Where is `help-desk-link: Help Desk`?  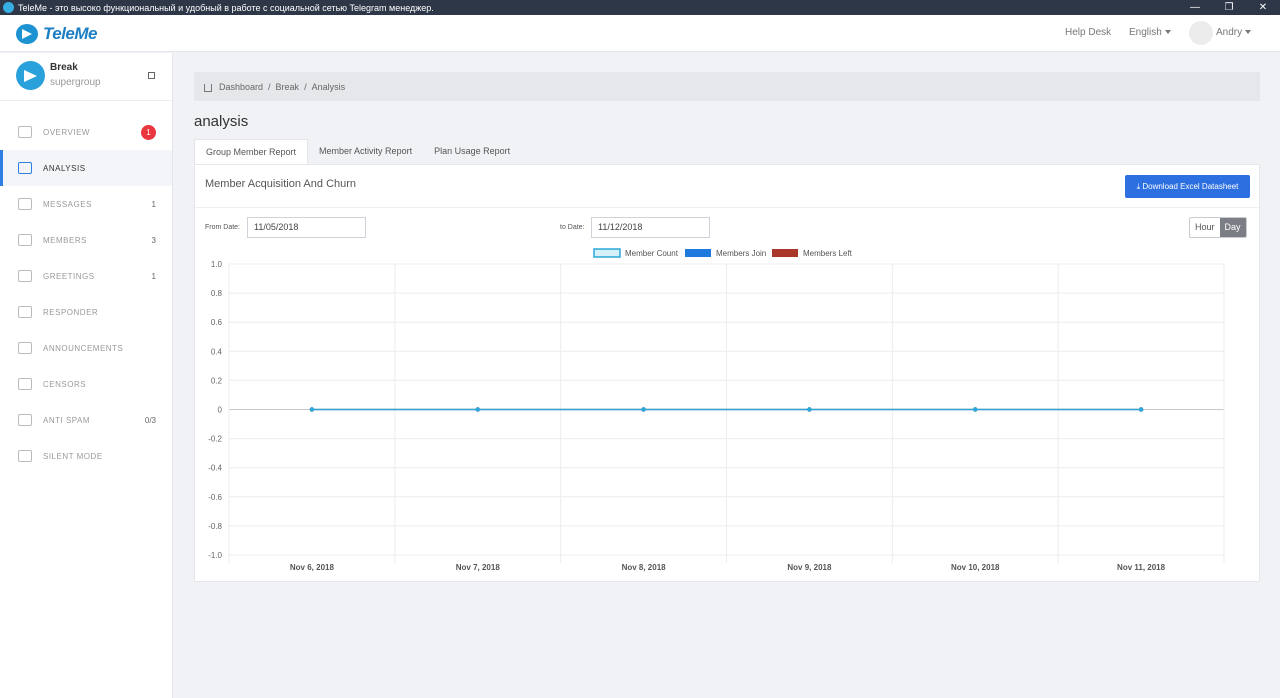
help-desk-link: Help Desk is located at coordinates (1088, 32).